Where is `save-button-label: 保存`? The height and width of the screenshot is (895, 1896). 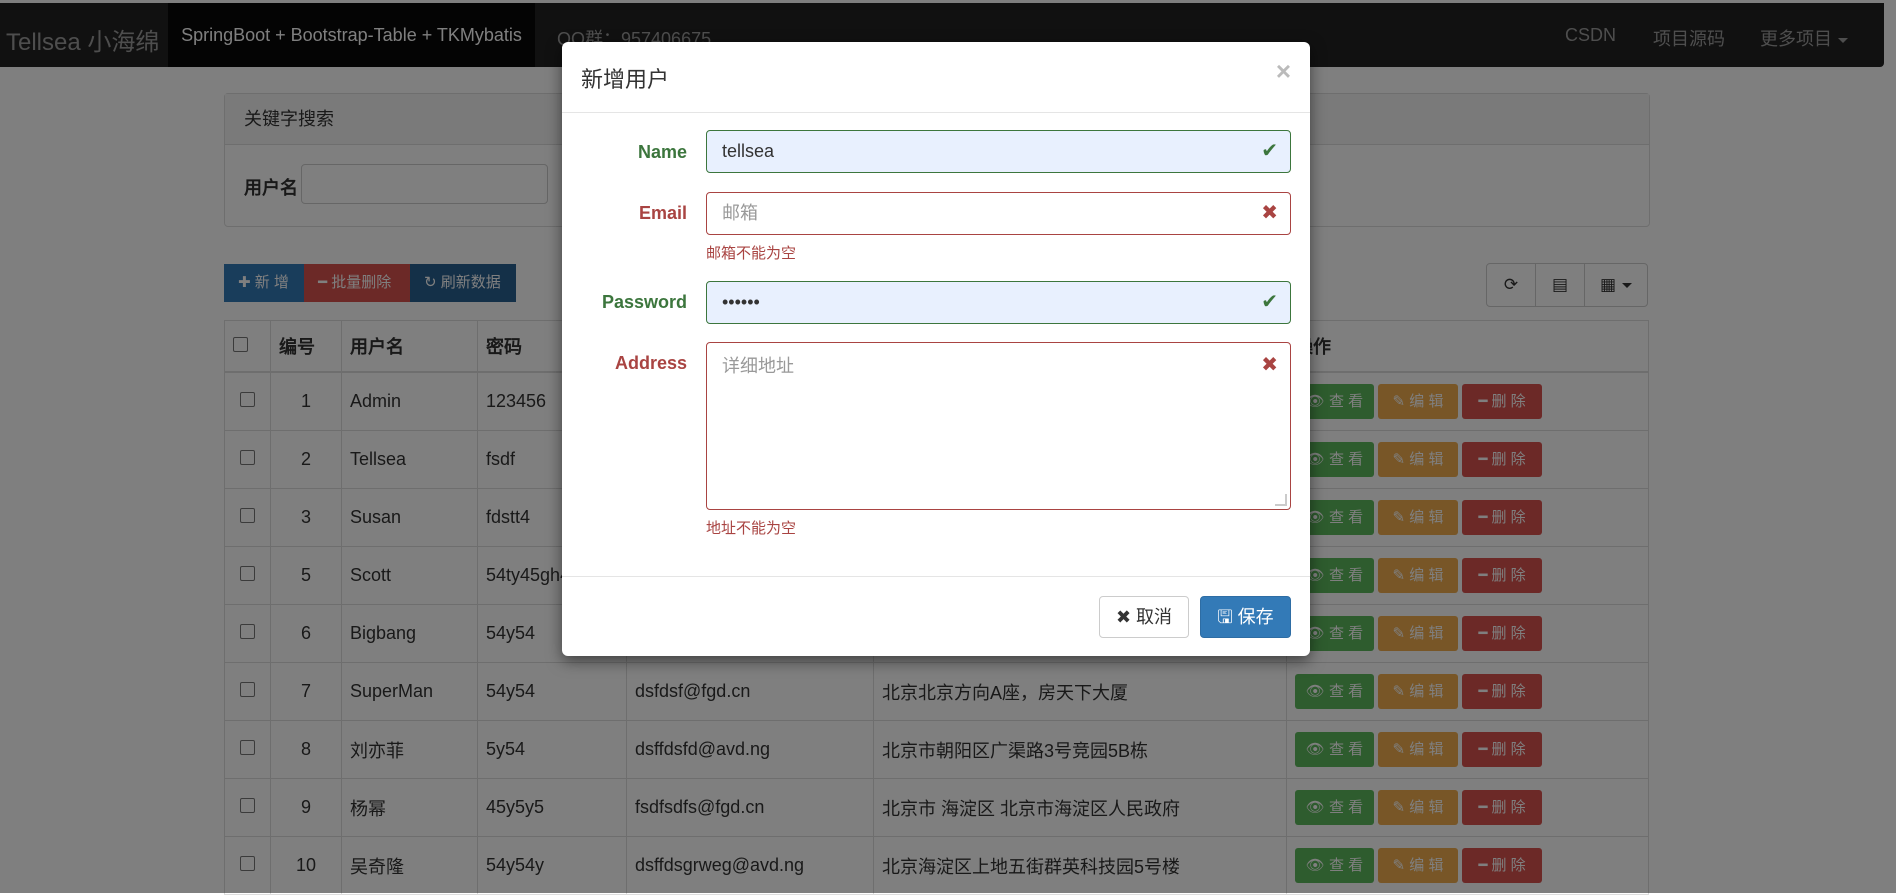
save-button-label: 保存 is located at coordinates (1255, 617).